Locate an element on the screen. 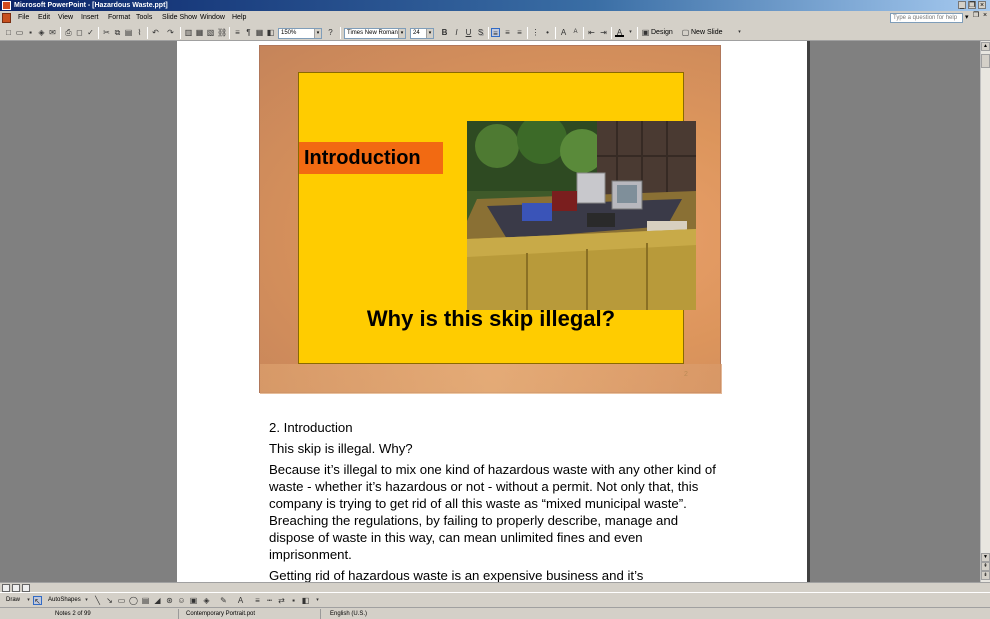 The height and width of the screenshot is (619, 990). normal-view-icon is located at coordinates (6, 588).